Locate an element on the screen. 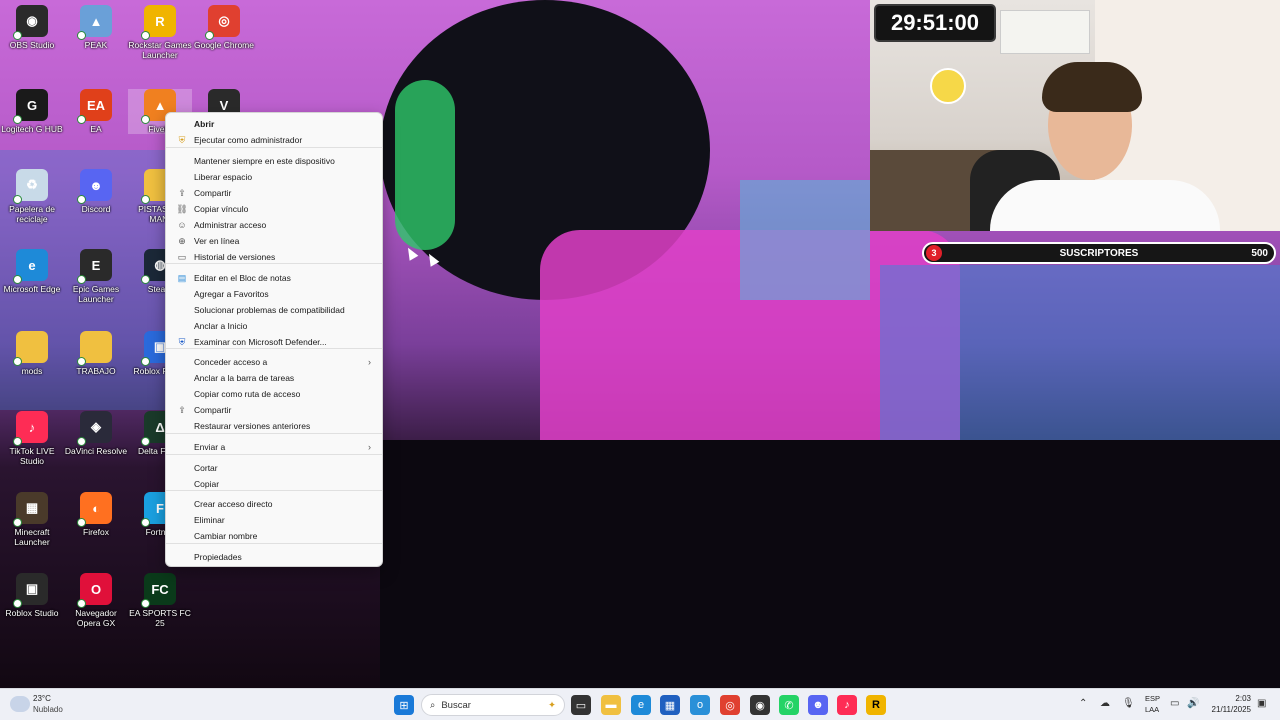 Image resolution: width=1280 pixels, height=720 pixels. desktop-icon-recycle-bin: ♻ Papelera de reciclaje is located at coordinates (32, 196).